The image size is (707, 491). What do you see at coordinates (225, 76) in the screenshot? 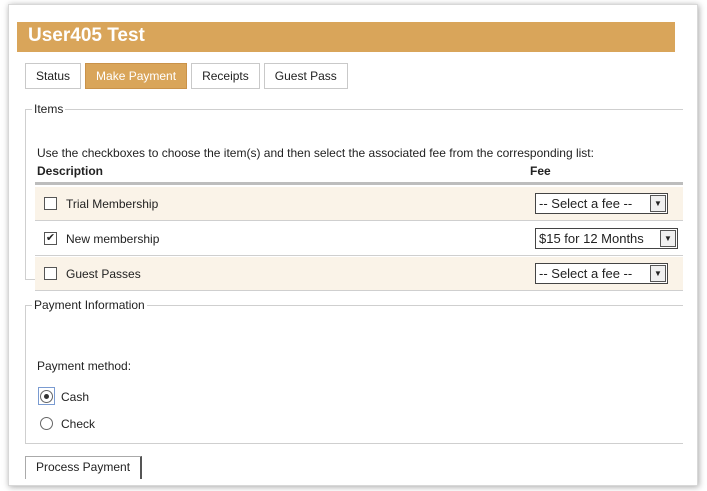
I see `tab-receipts: Receipts` at bounding box center [225, 76].